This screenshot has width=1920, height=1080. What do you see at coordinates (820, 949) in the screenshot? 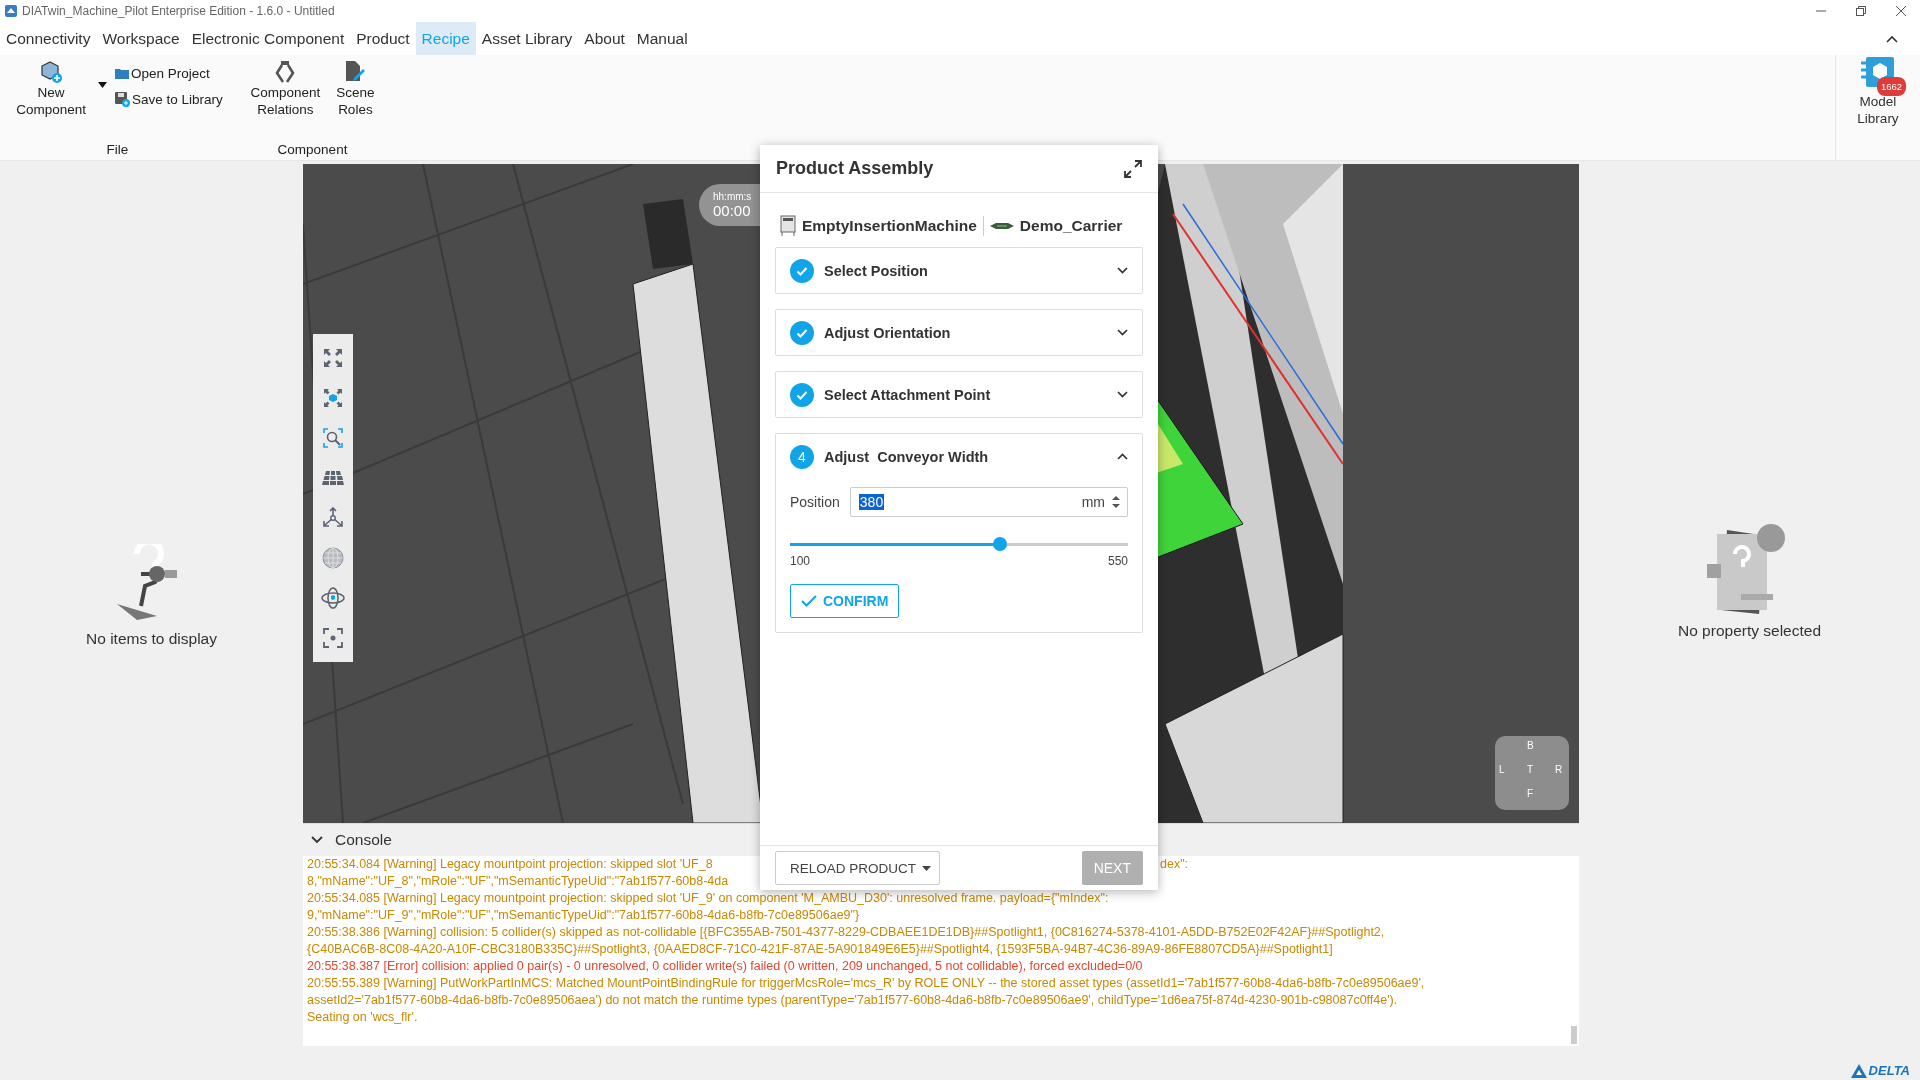
I see `log-line: {C40BAC6B-8C08-4A20-A10F-CBC3180B335C}##Spotlight3, {0AAED8CF-71C0-421F-87AE-5A901849E6E5}##Spotlight4, {1593F5BA-94B7-4C36-89A9-86FE8807CD5A}##Spotlight1]` at bounding box center [820, 949].